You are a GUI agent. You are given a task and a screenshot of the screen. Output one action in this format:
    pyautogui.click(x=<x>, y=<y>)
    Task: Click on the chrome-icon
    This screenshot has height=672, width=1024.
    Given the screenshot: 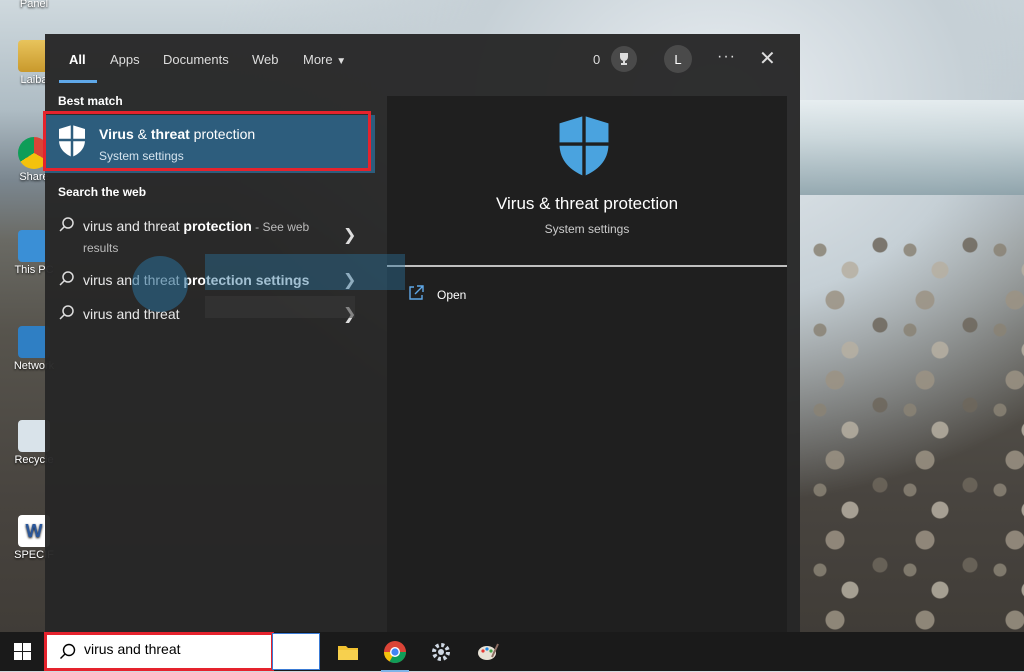 What is the action you would take?
    pyautogui.click(x=395, y=654)
    